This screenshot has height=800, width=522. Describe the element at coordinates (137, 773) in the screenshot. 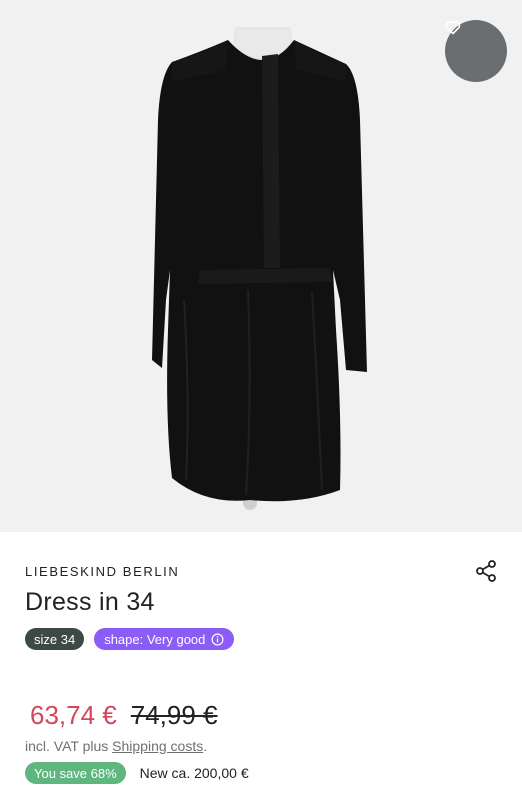

I see `savings-row: You save 68% New ca. 200,00 €` at that location.